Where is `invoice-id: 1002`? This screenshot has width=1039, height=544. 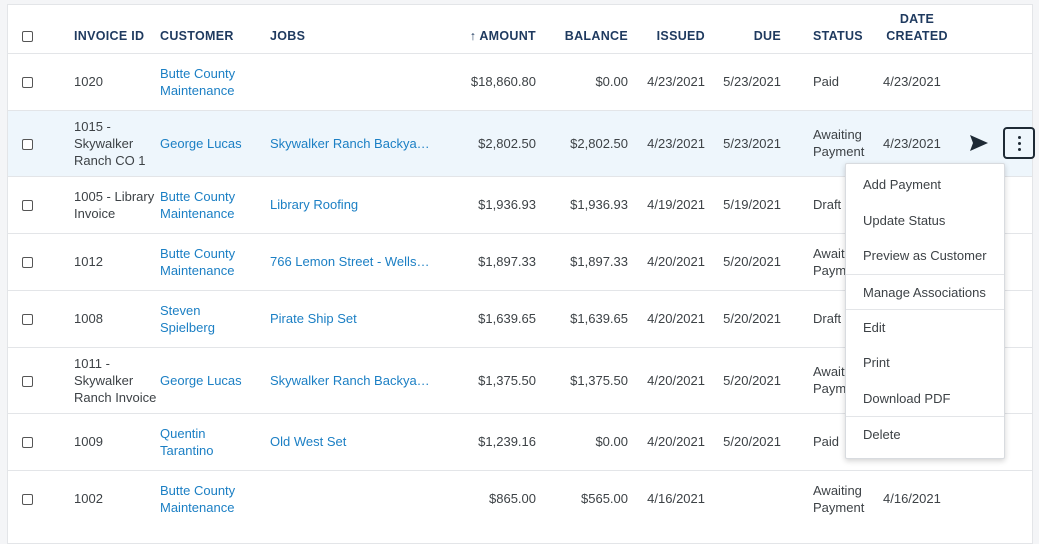
invoice-id: 1002 is located at coordinates (88, 499).